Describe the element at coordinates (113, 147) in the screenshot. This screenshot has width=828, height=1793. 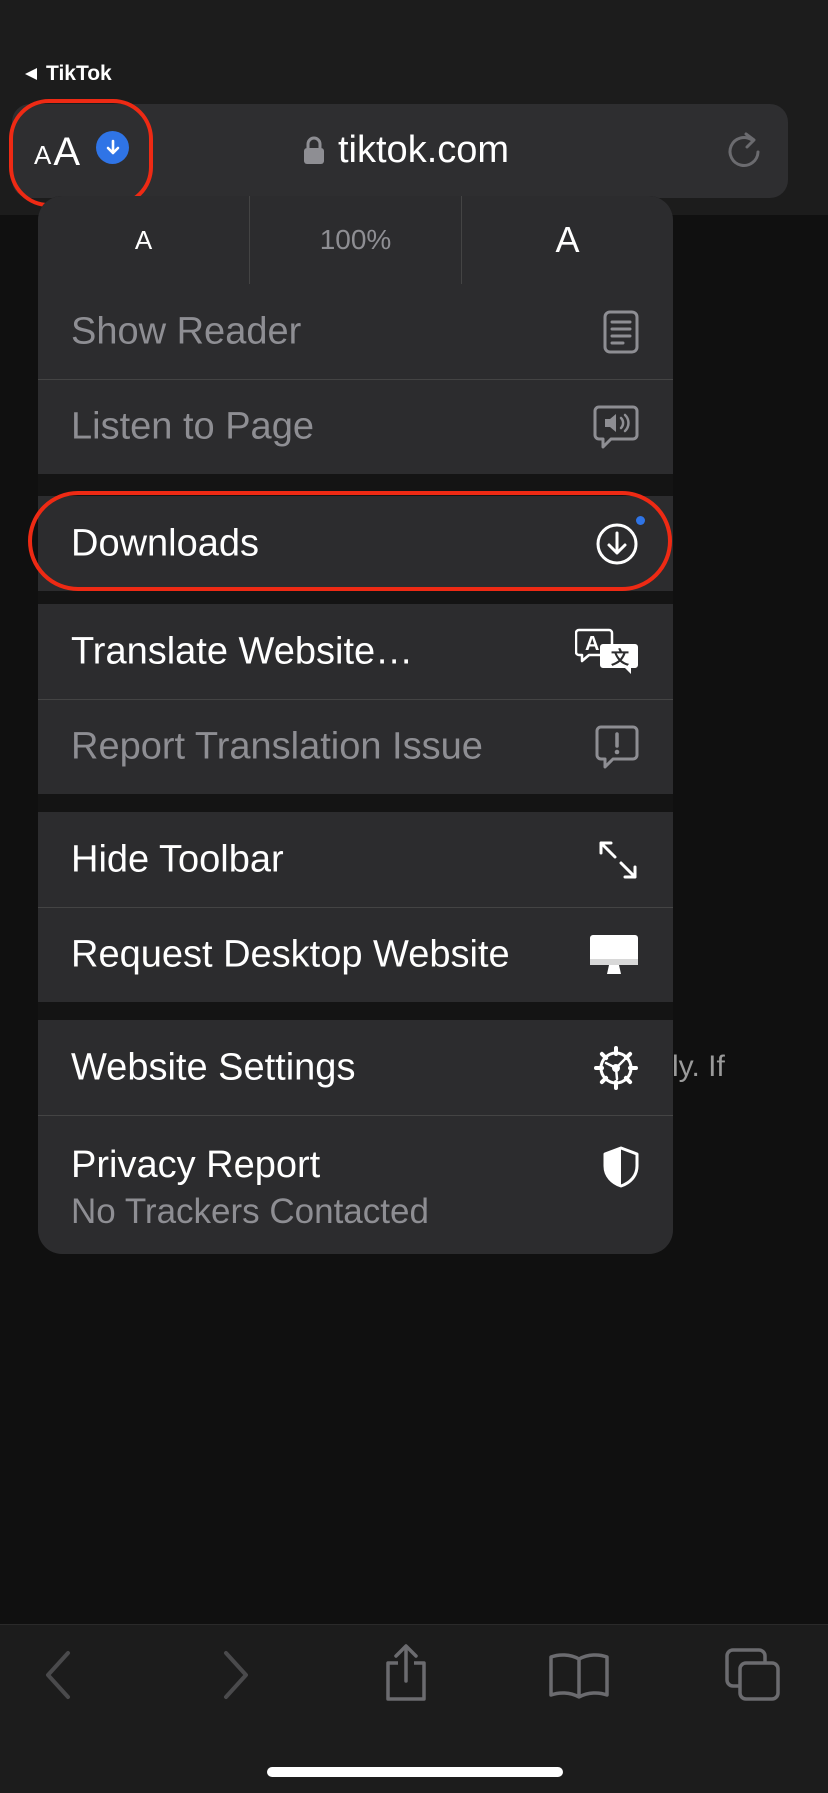
I see `download-badge-icon` at that location.